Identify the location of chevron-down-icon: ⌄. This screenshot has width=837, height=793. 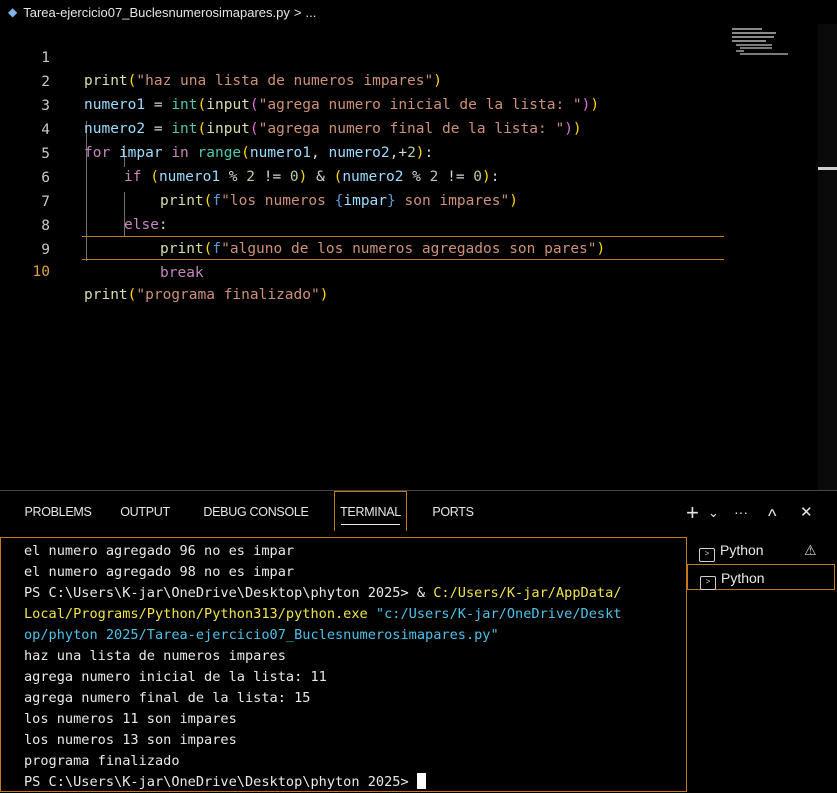
(713, 512).